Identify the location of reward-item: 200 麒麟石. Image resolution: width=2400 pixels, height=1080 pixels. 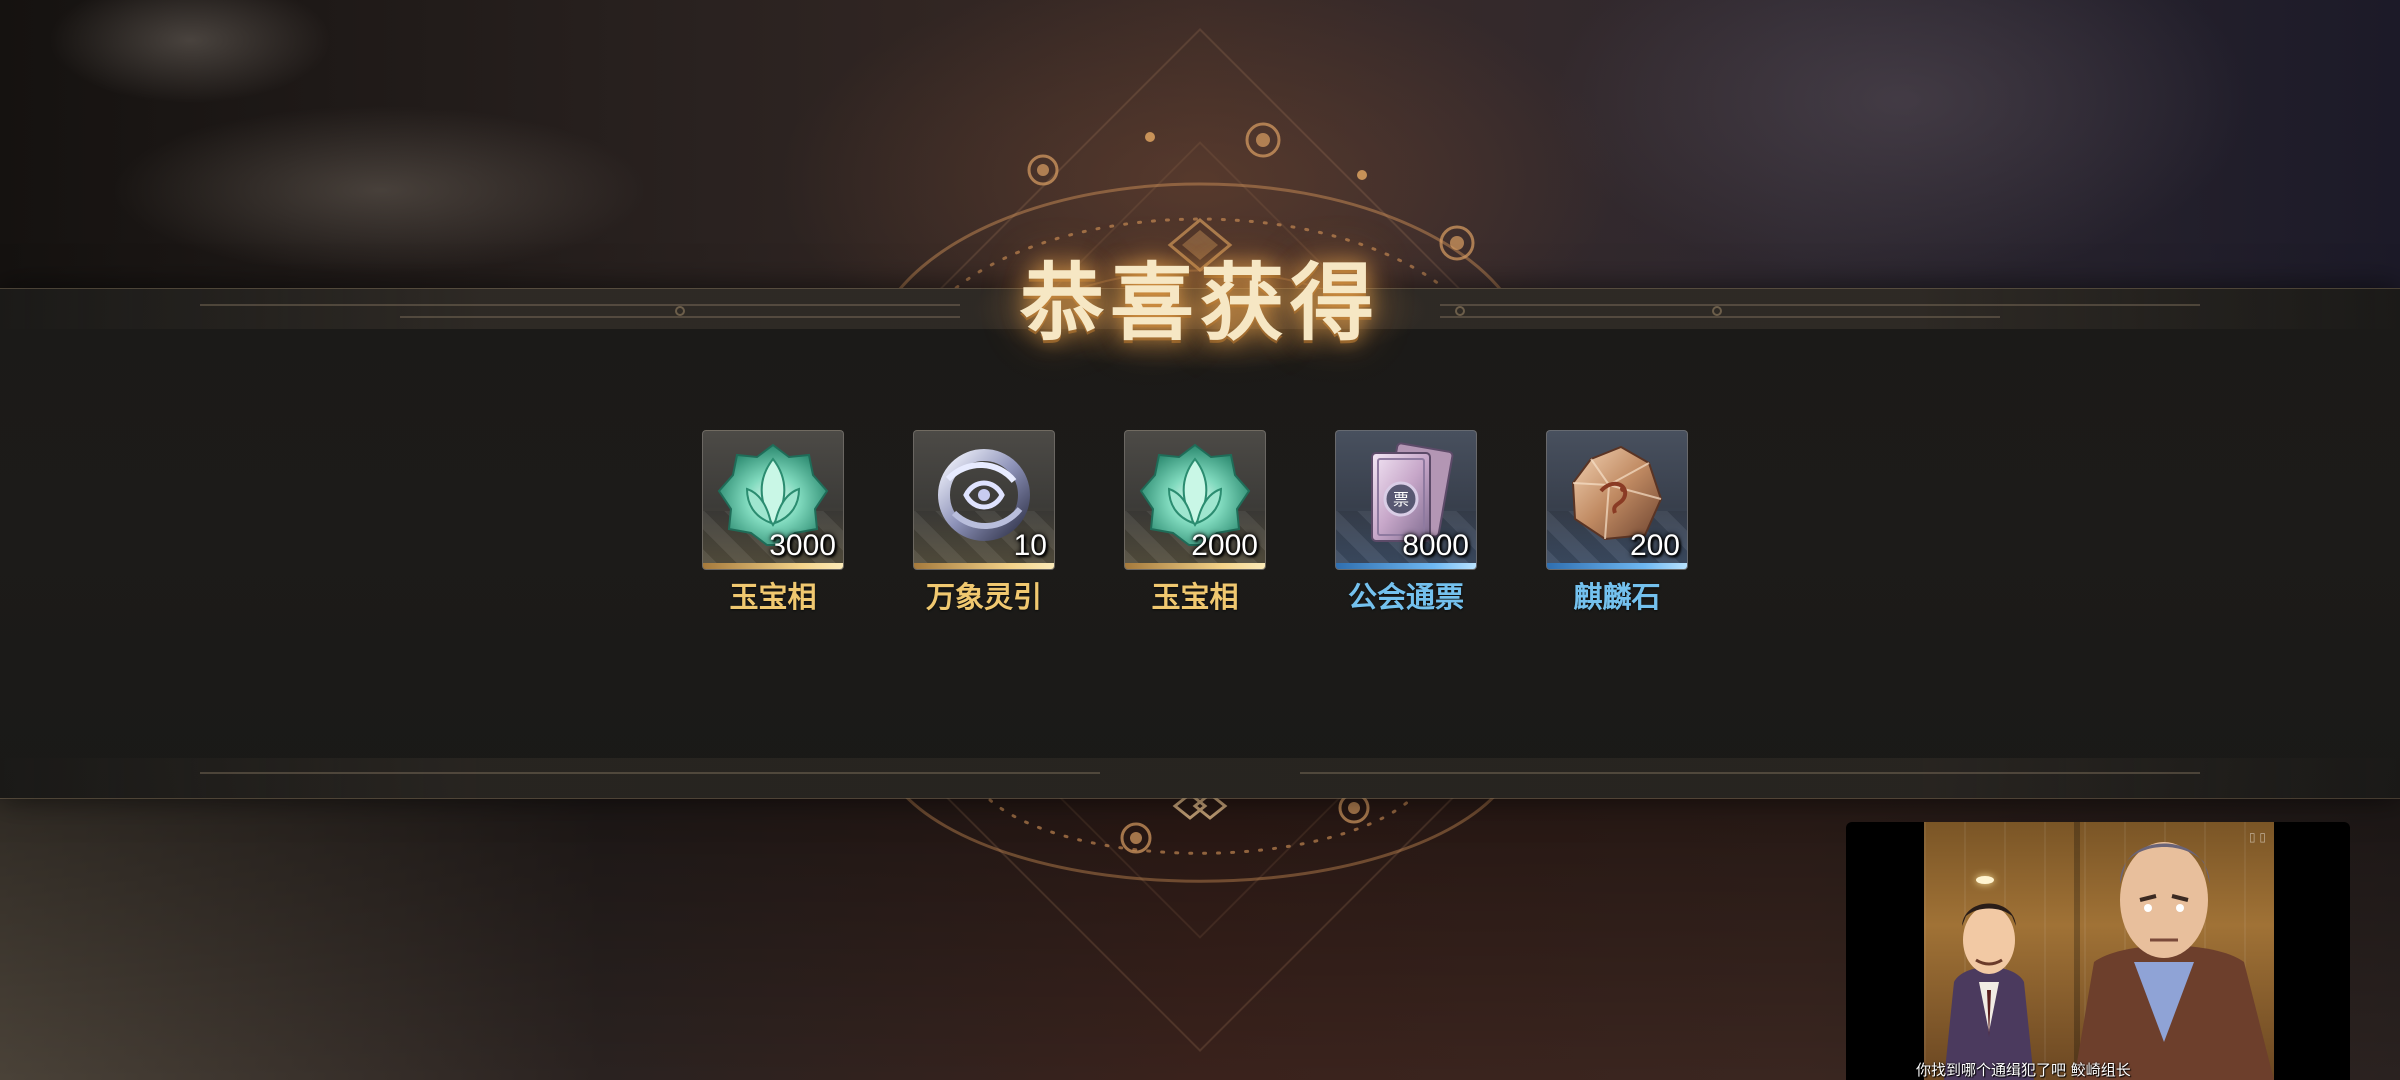
(1617, 523).